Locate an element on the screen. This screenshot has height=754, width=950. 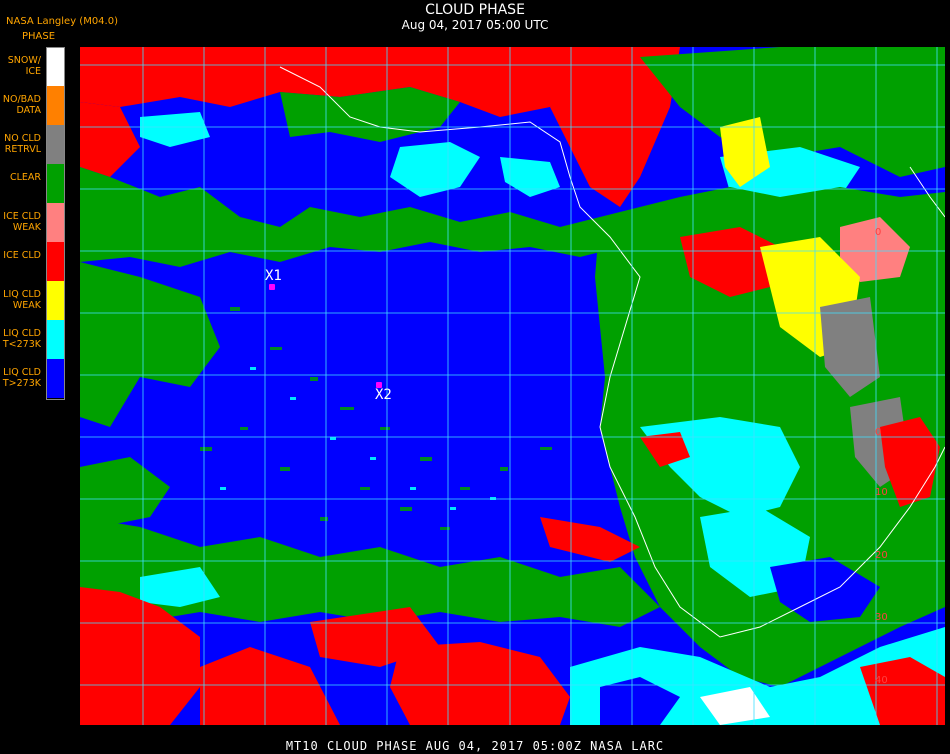
legend-item-clear: CLEAR is located at coordinates (33, 183).